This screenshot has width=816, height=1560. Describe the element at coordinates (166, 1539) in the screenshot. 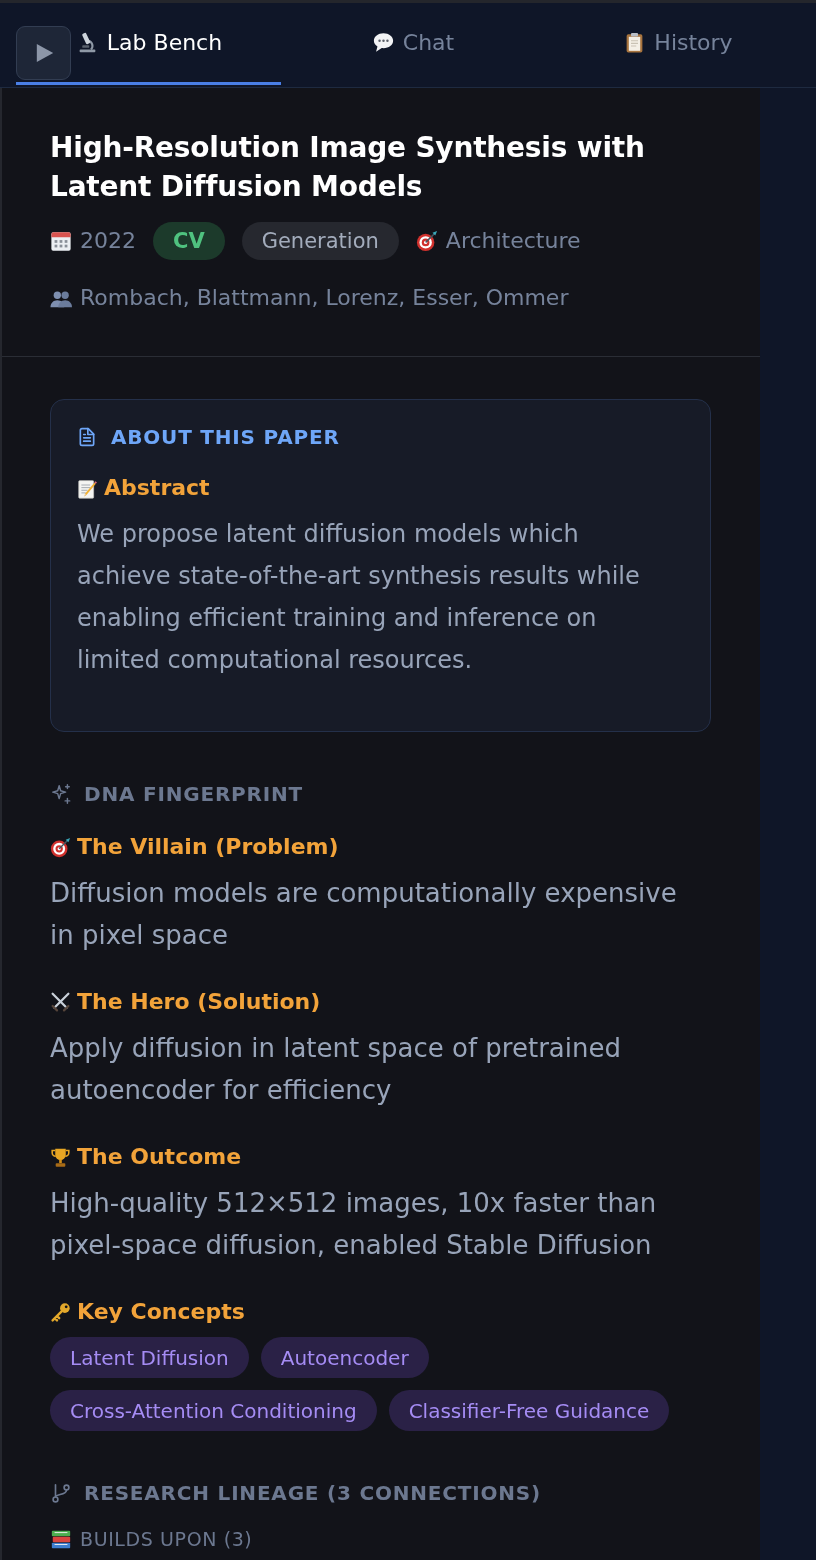

I see `group-heading: BUILDS UPON (3)` at that location.